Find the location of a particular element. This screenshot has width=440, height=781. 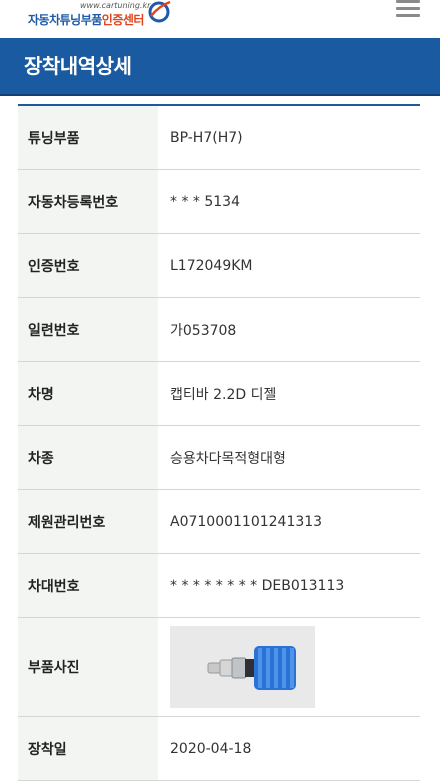

value-certification-number: L172049KM is located at coordinates (211, 265).